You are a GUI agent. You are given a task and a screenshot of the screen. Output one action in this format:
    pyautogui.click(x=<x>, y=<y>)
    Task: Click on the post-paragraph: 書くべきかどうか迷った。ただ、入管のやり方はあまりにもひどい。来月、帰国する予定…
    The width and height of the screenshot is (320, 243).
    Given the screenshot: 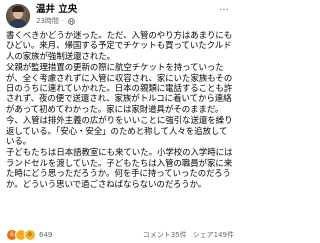 What is the action you would take?
    pyautogui.click(x=119, y=45)
    